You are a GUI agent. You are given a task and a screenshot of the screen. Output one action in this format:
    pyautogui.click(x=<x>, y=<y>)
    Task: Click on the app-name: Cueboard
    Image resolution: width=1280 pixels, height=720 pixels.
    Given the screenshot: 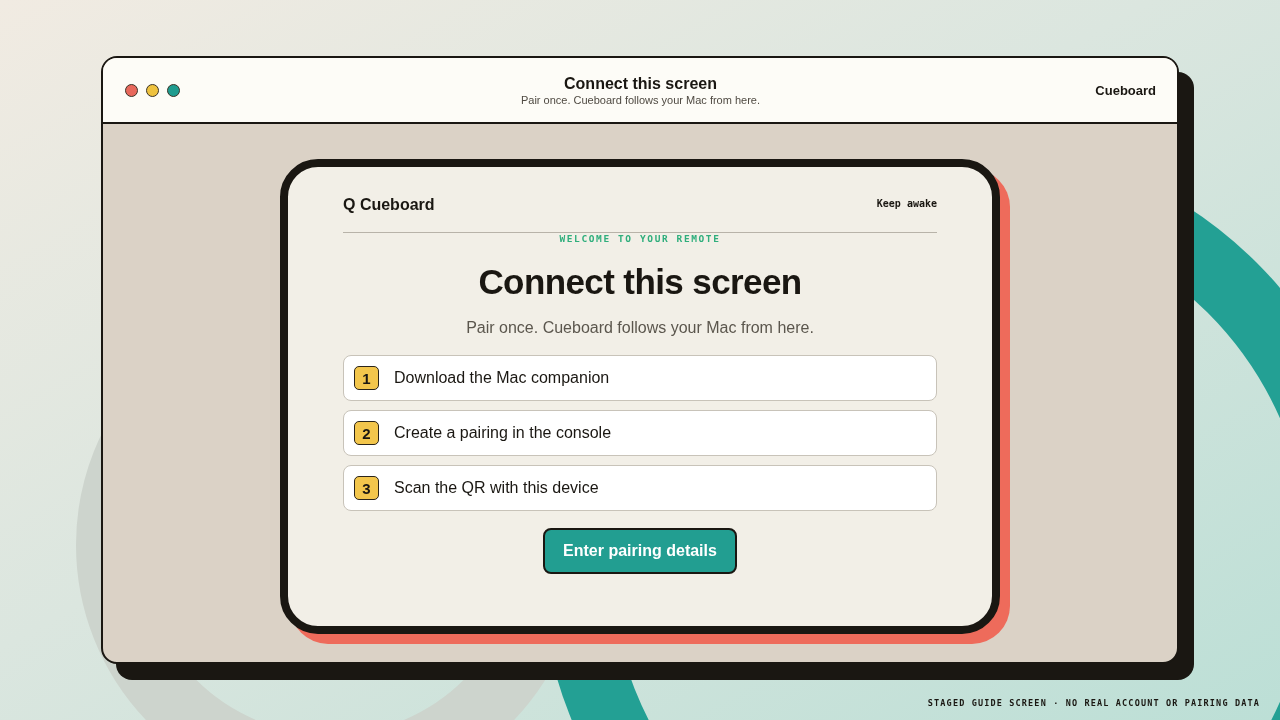 What is the action you would take?
    pyautogui.click(x=1125, y=90)
    